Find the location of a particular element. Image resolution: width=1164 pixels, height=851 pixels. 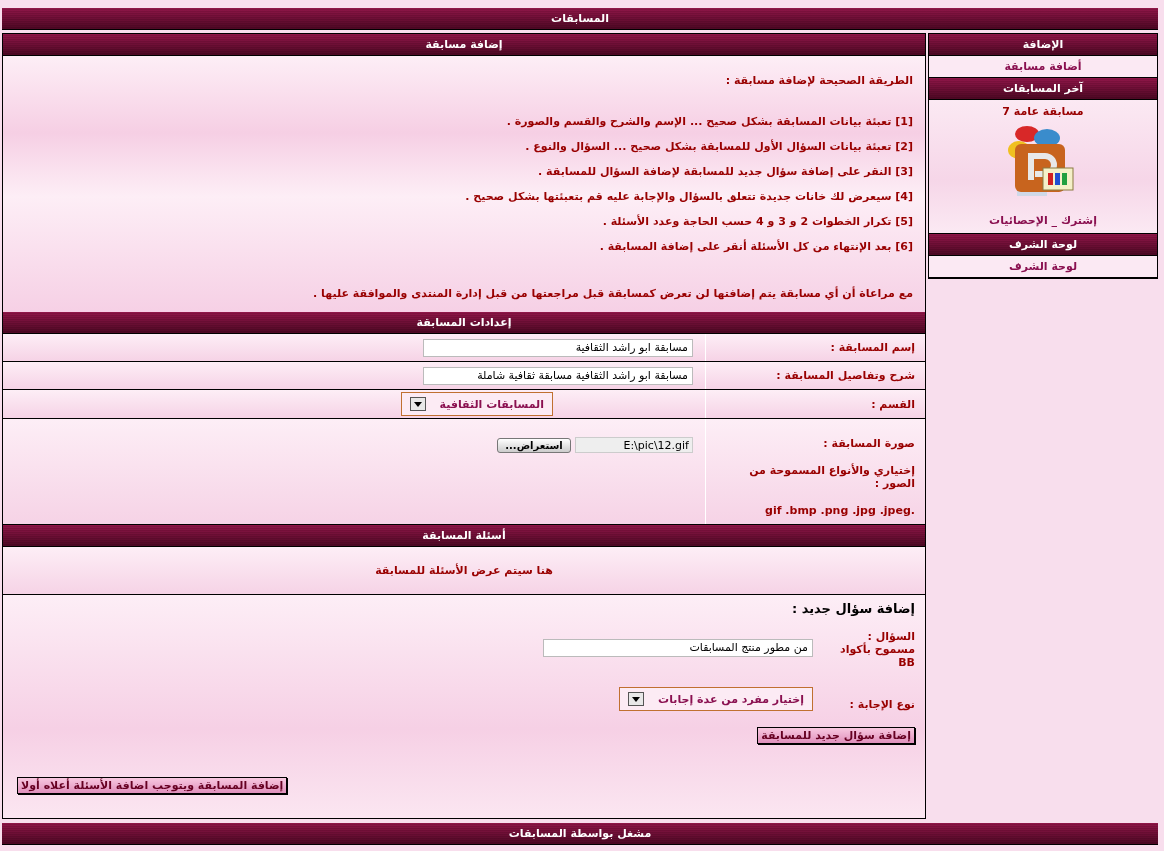

contest-name: مسابقة عامة 7 is located at coordinates (1043, 111).